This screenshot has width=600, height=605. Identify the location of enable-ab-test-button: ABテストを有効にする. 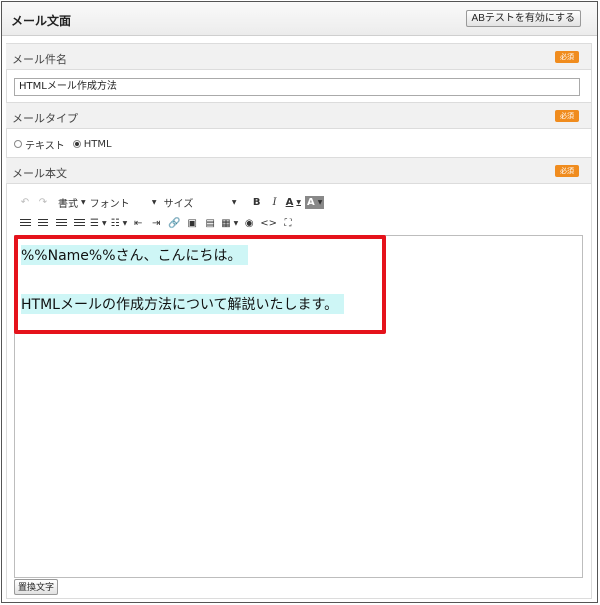
(523, 18).